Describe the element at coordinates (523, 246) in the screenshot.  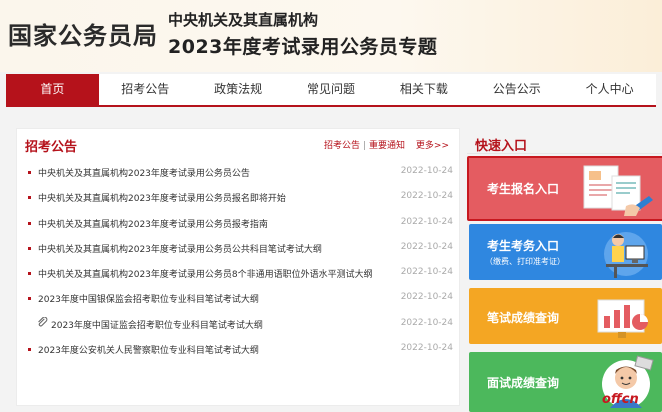
I see `exam-affairs-entry-label: 考生考务入口` at that location.